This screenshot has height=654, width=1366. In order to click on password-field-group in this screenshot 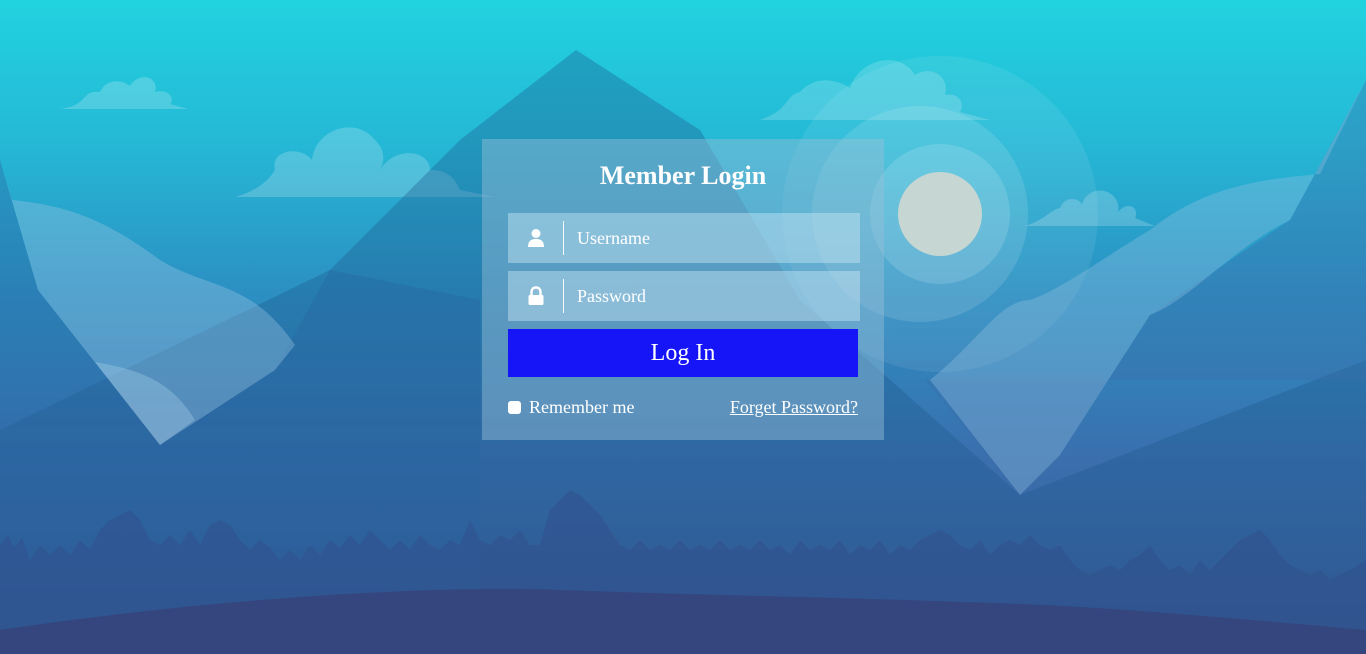, I will do `click(684, 296)`.